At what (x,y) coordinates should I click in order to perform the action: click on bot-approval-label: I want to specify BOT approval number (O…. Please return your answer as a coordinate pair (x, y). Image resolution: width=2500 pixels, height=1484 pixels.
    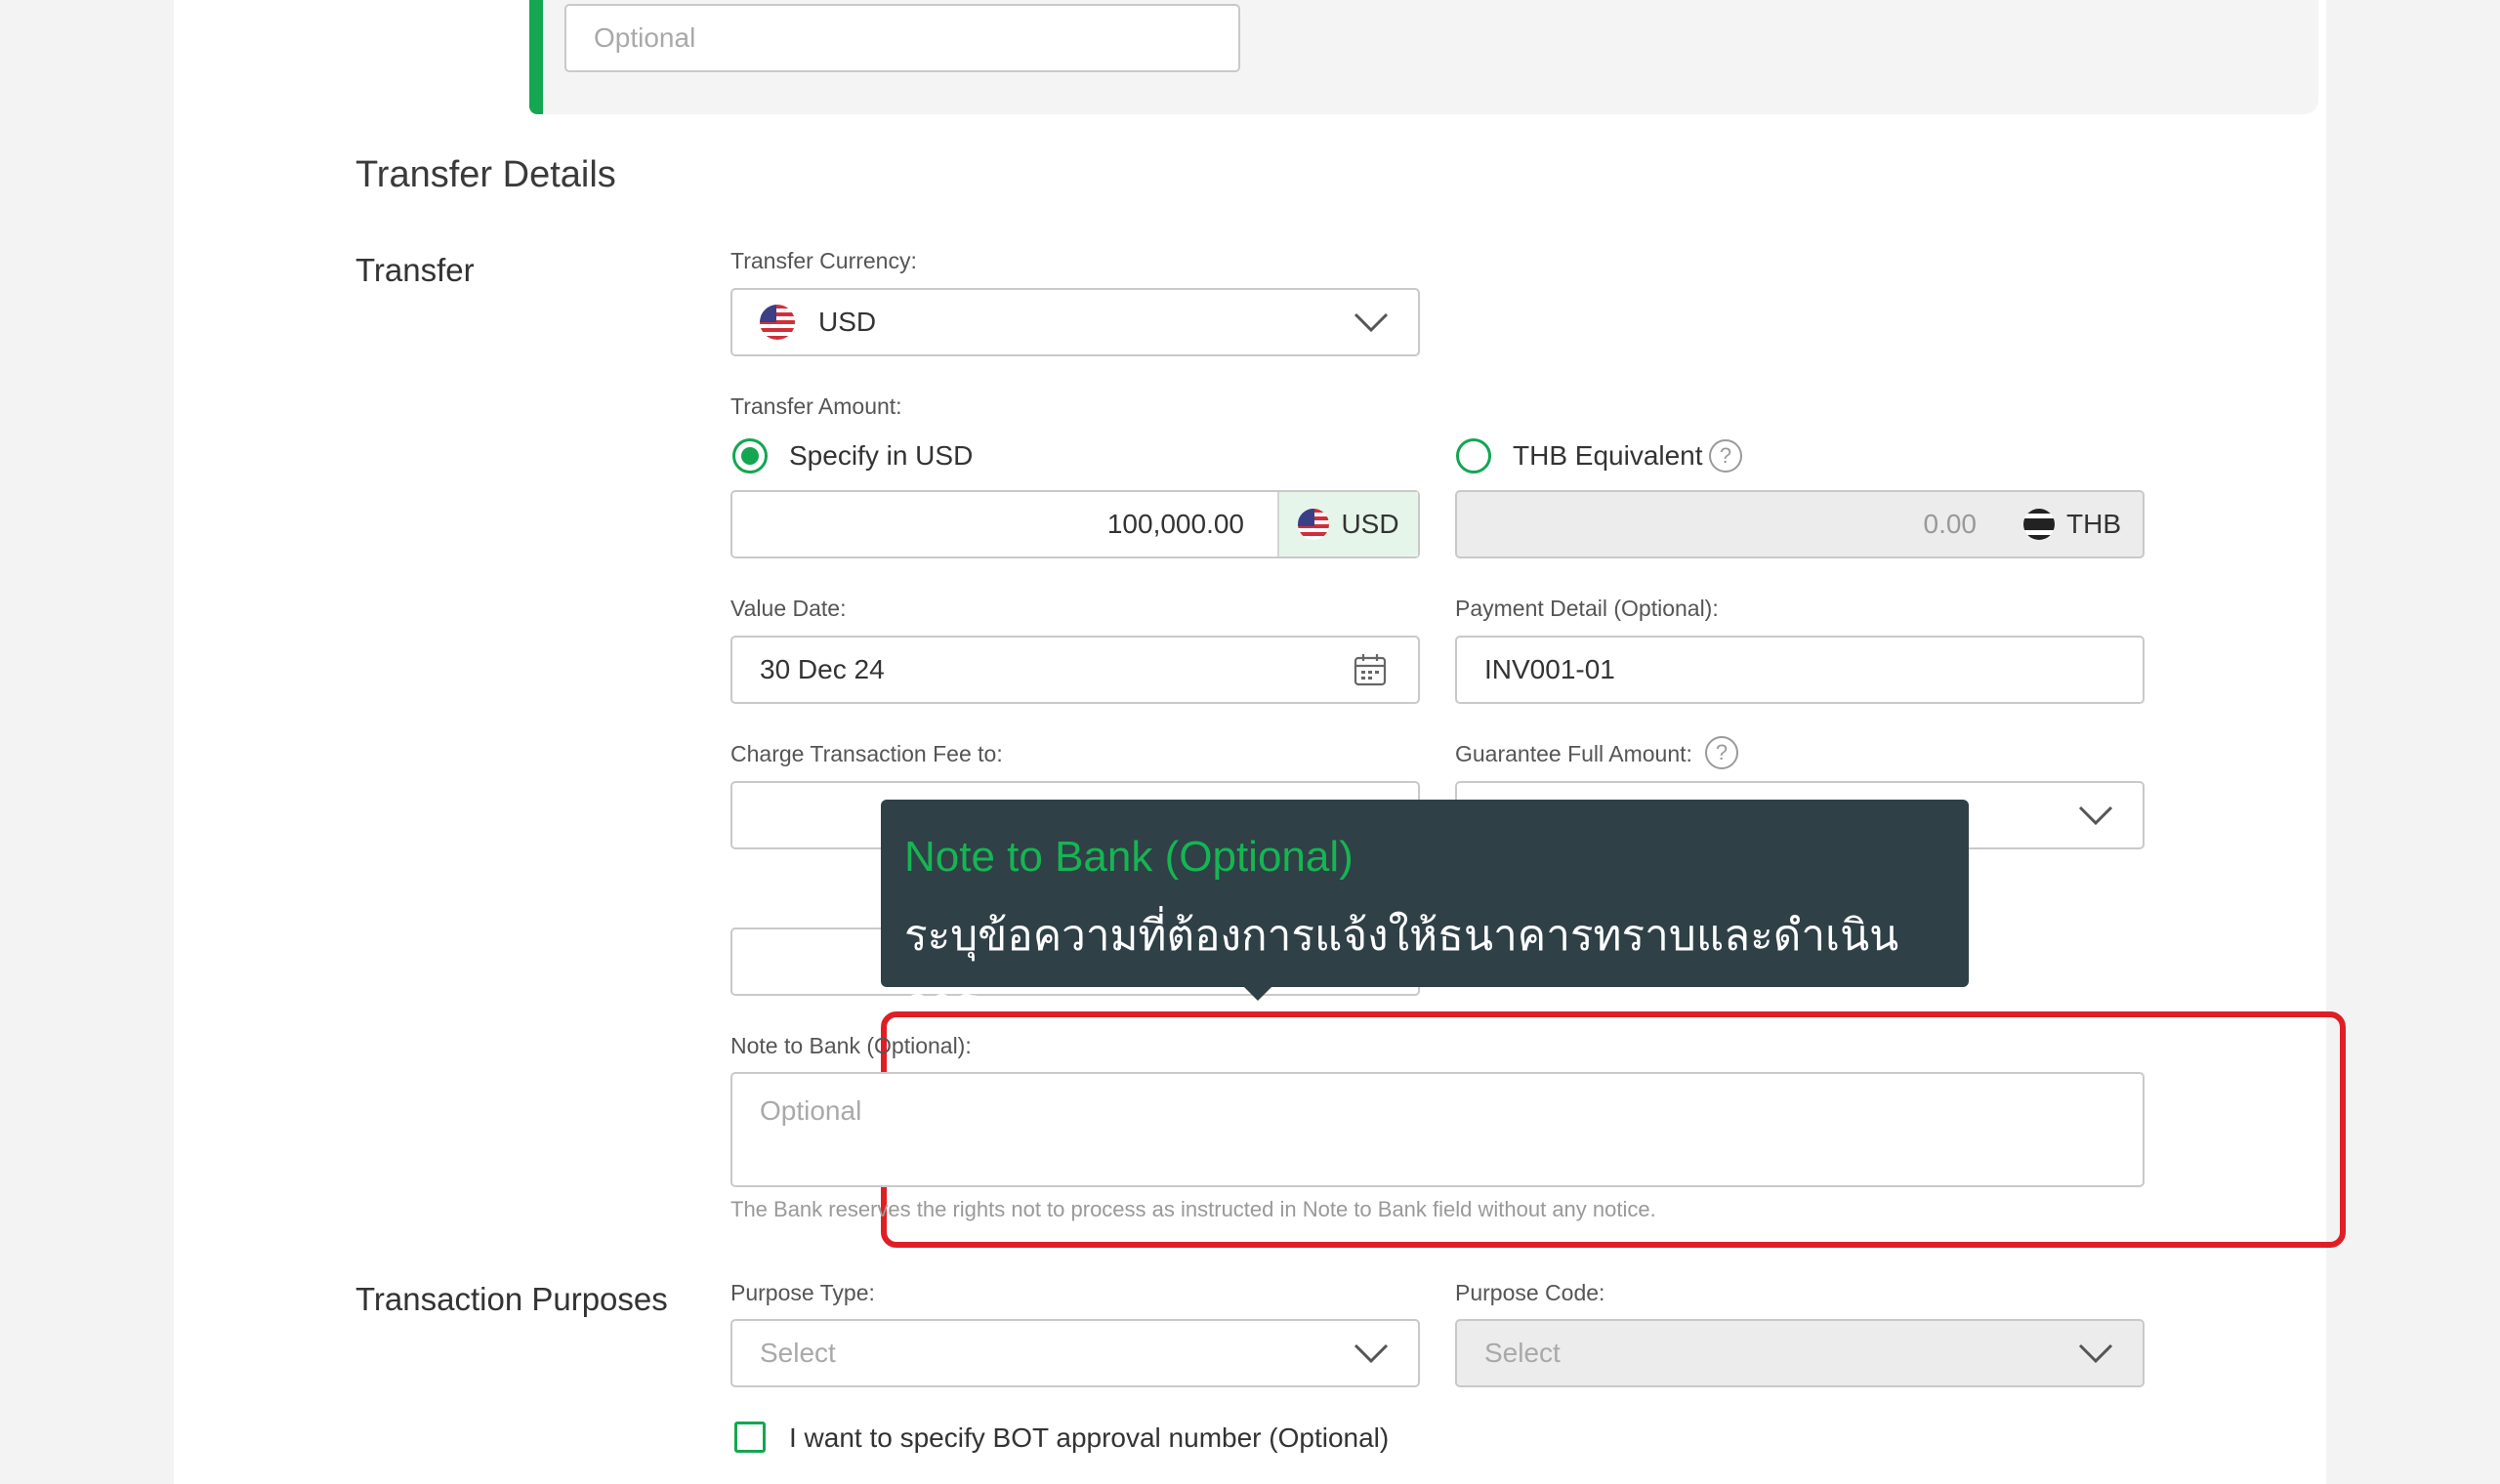
    Looking at the image, I should click on (1089, 1438).